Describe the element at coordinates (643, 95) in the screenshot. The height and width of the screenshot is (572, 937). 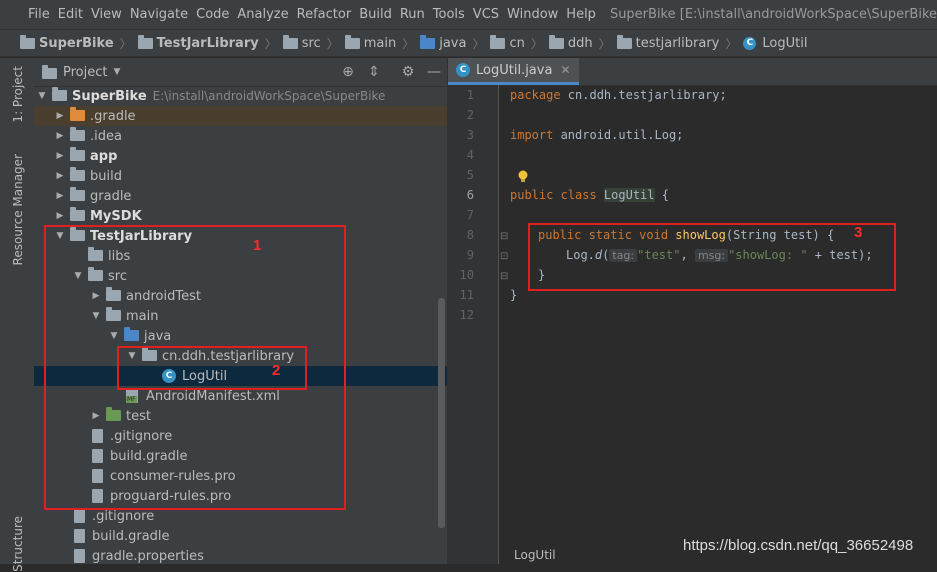
I see `code-text: cn.ddh.testjarlibrary;` at that location.